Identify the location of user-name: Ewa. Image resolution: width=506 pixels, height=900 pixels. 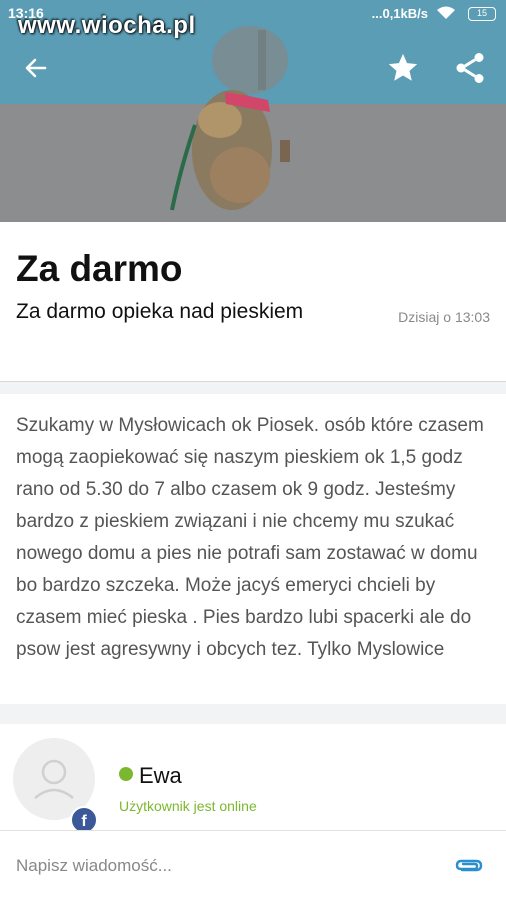
(160, 776).